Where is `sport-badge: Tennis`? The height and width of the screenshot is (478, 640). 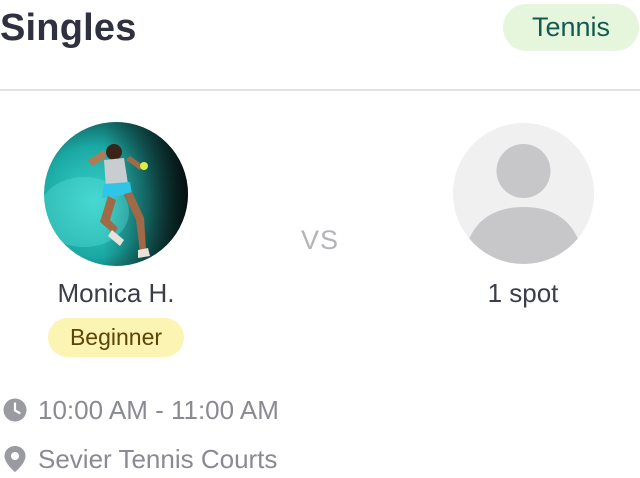
sport-badge: Tennis is located at coordinates (571, 27).